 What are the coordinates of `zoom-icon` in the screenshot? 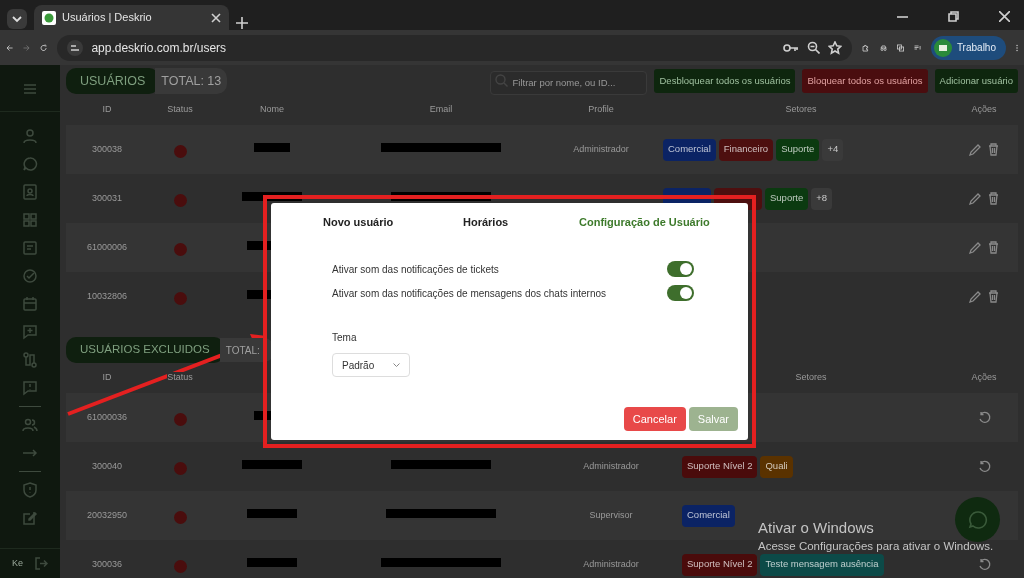 It's located at (814, 47).